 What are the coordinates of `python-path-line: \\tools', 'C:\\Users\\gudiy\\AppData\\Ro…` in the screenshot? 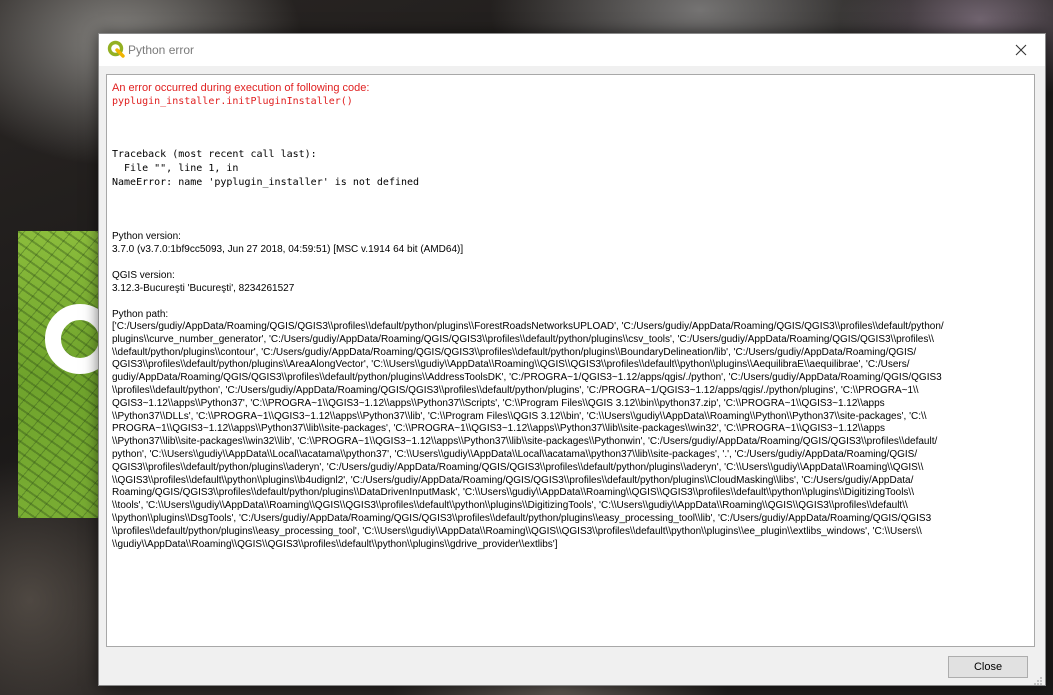 It's located at (510, 506).